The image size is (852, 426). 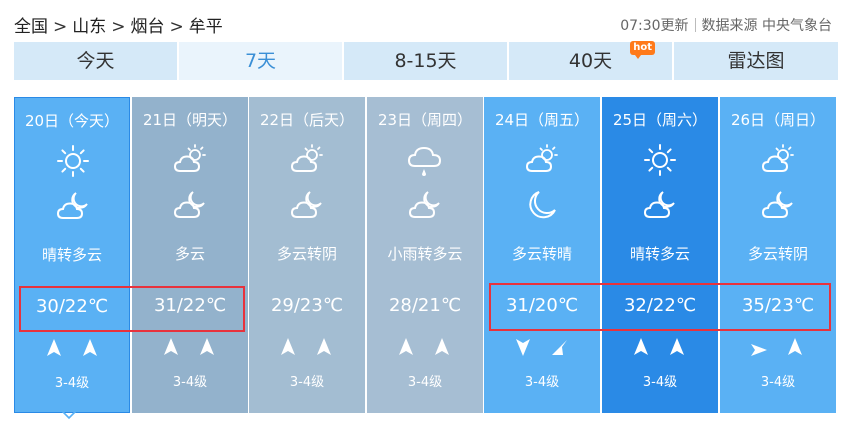 I want to click on tab-label: 今天, so click(x=95, y=61).